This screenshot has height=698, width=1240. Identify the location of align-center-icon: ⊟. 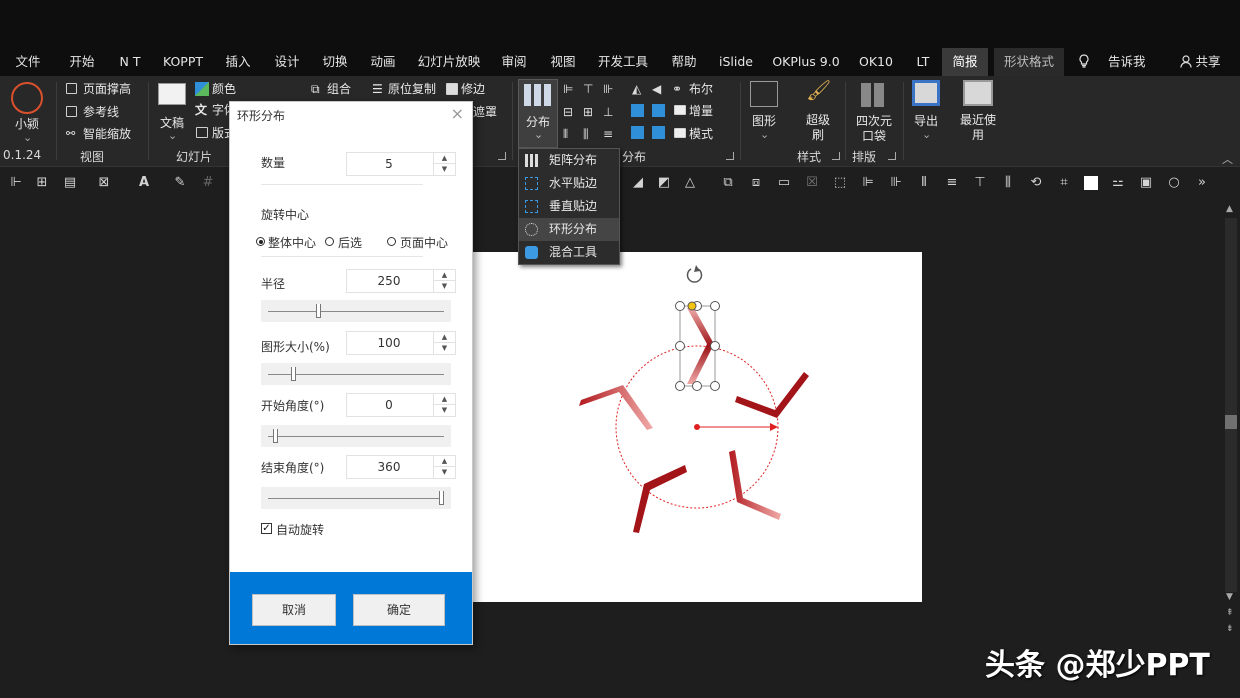
(568, 112).